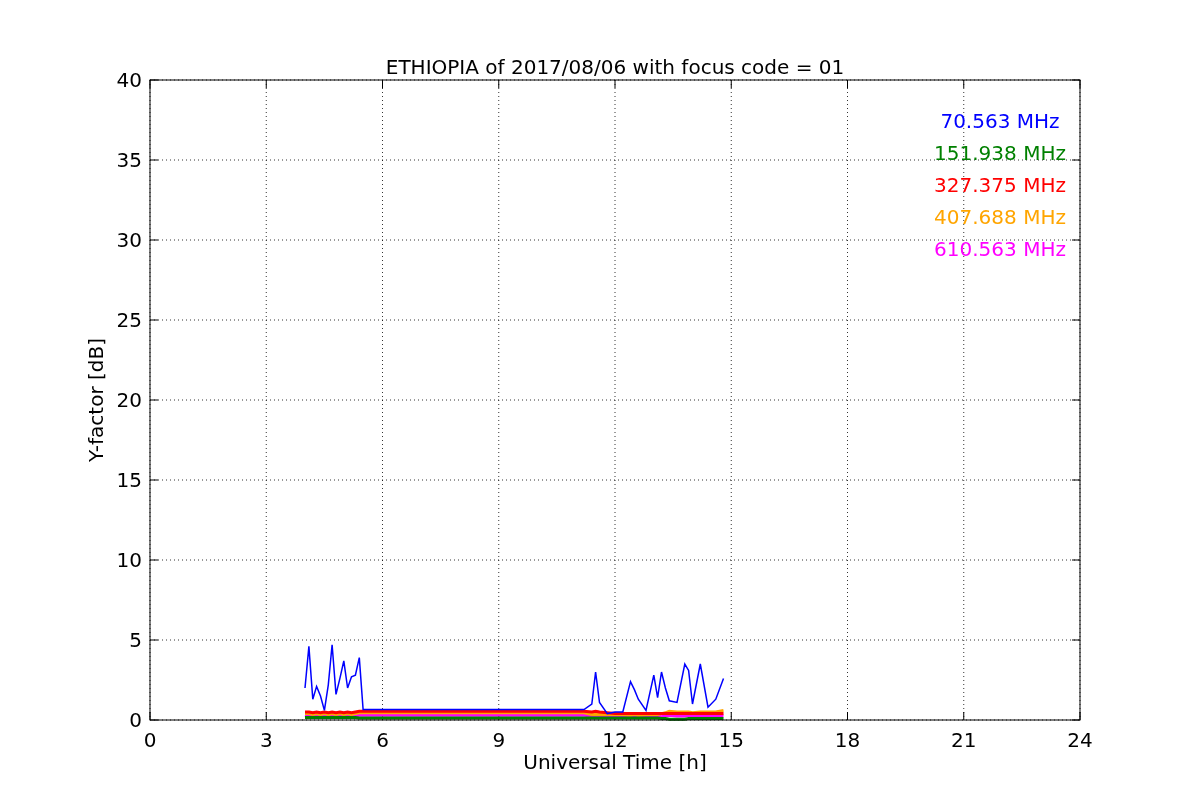 This screenshot has height=800, width=1200. I want to click on x-axis-label: Universal Time [h], so click(615, 762).